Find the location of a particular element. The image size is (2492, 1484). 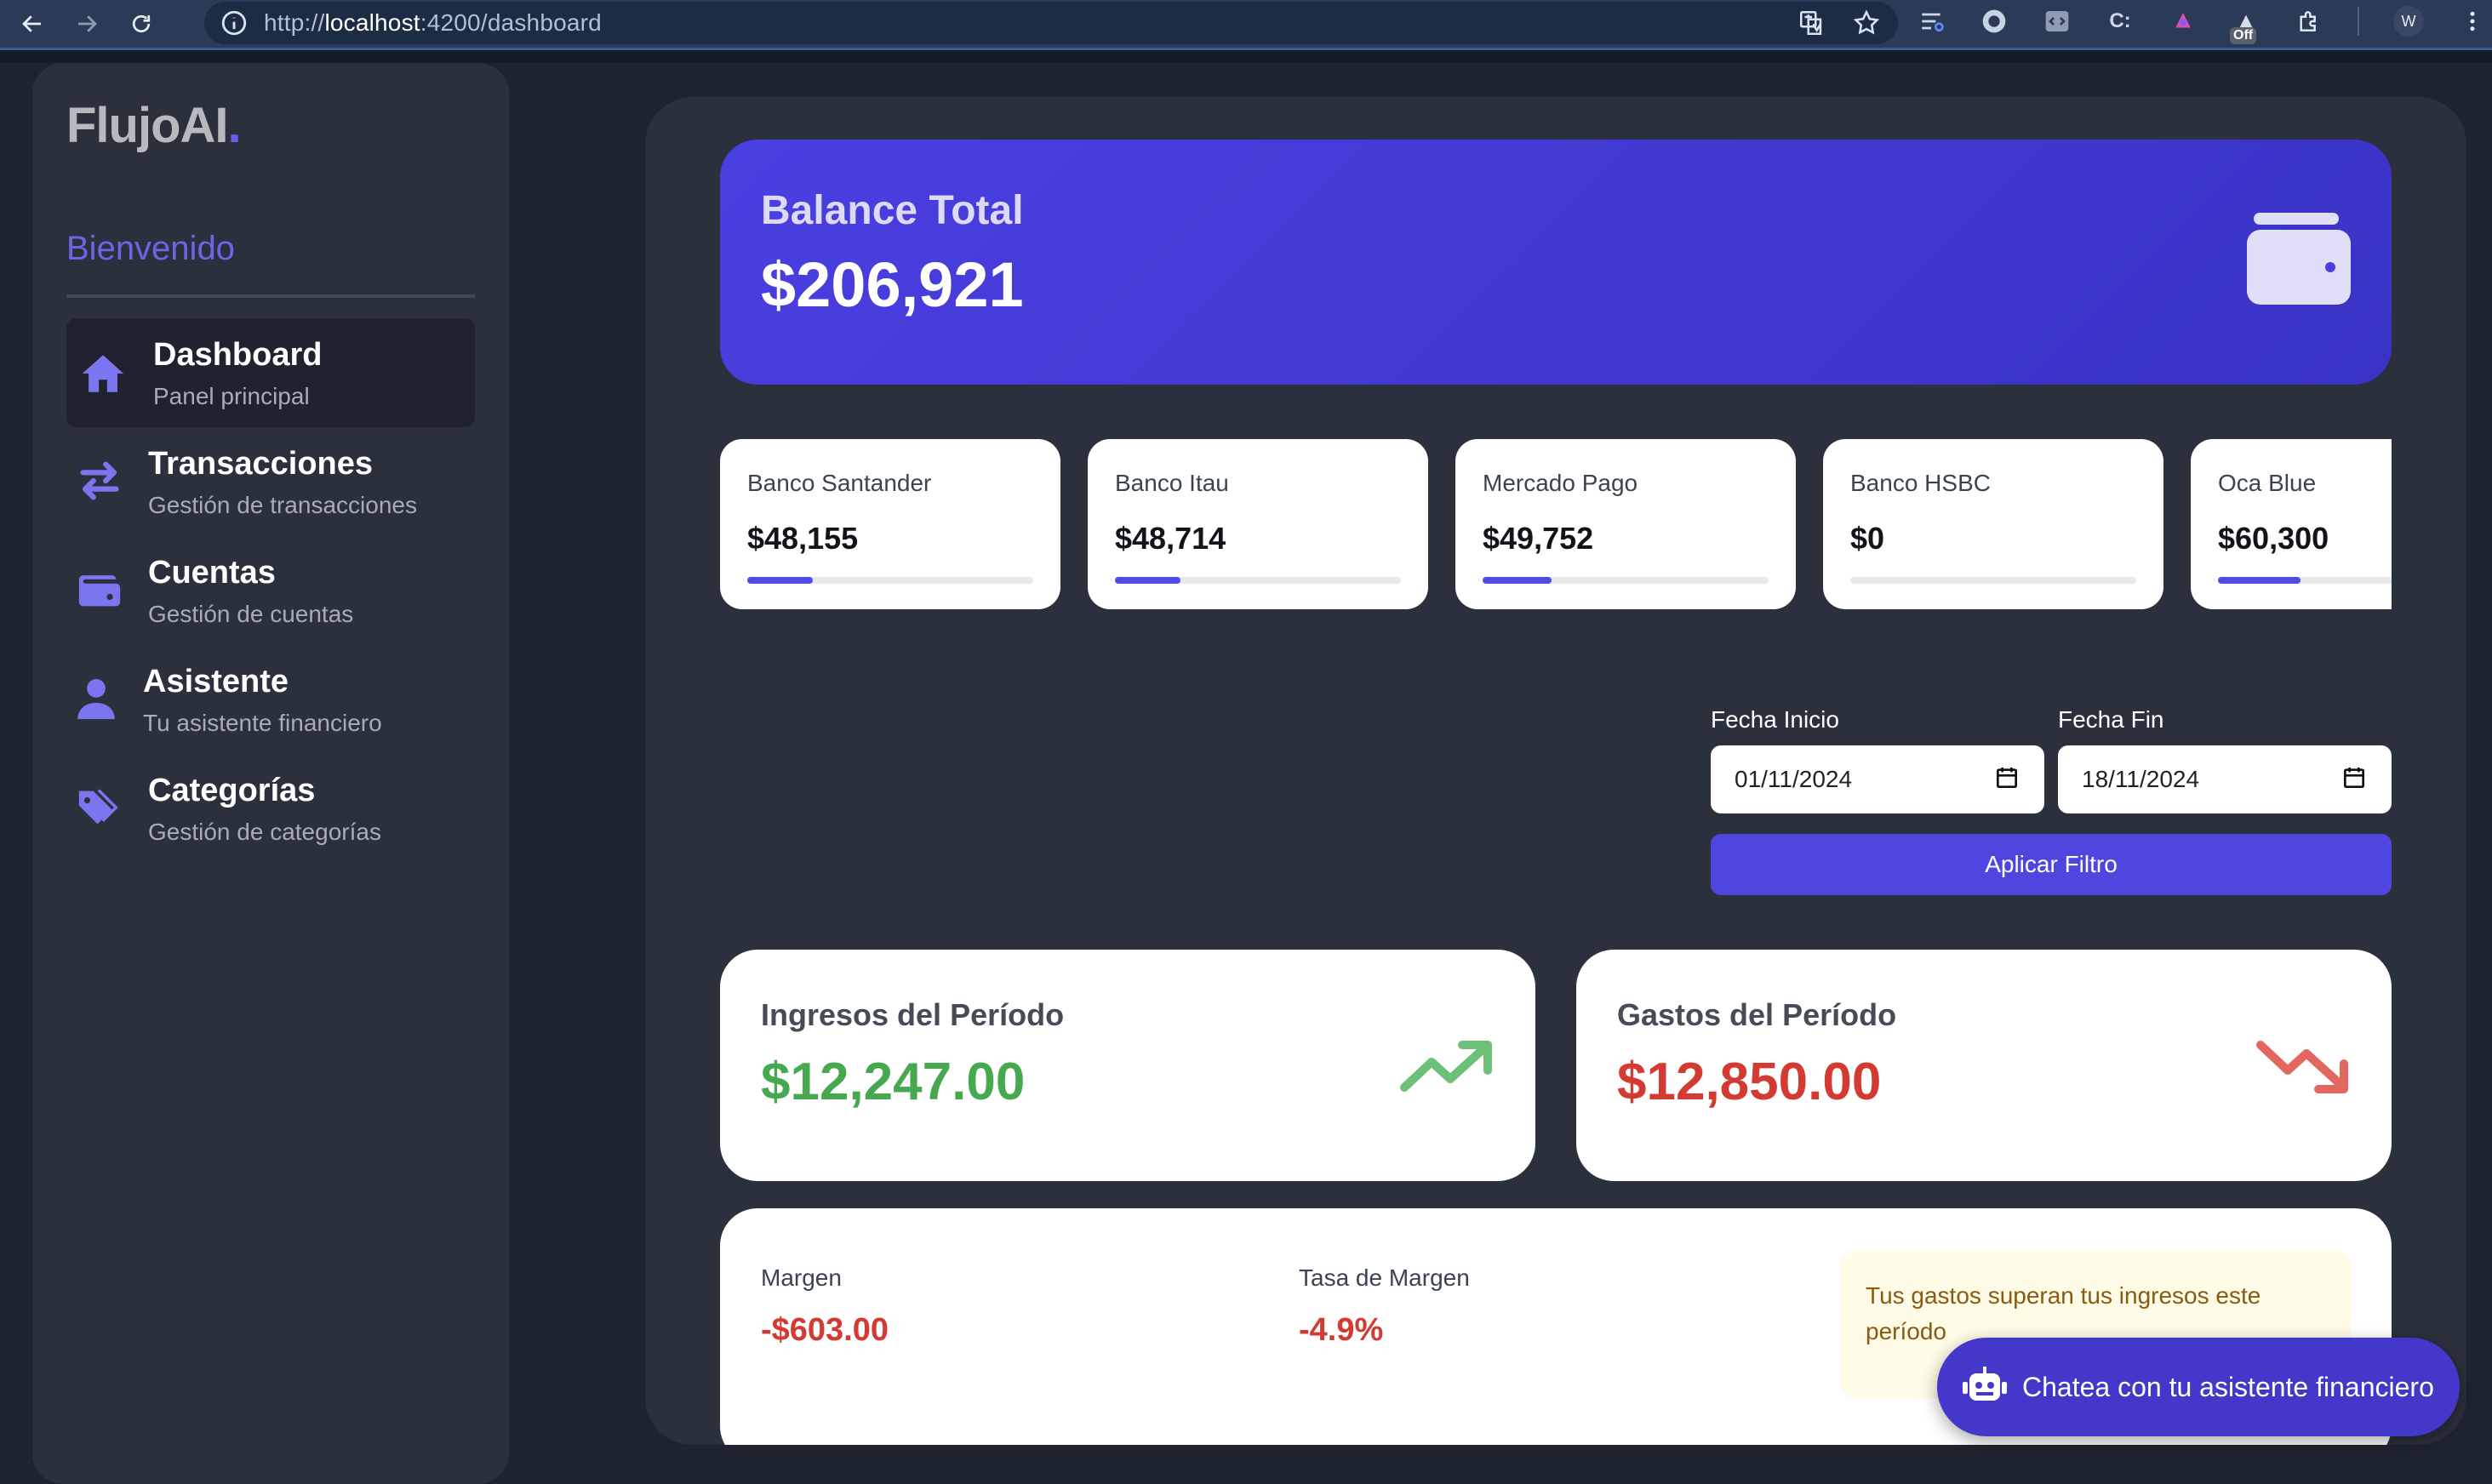

extension-c-icon: C: is located at coordinates (2120, 21).